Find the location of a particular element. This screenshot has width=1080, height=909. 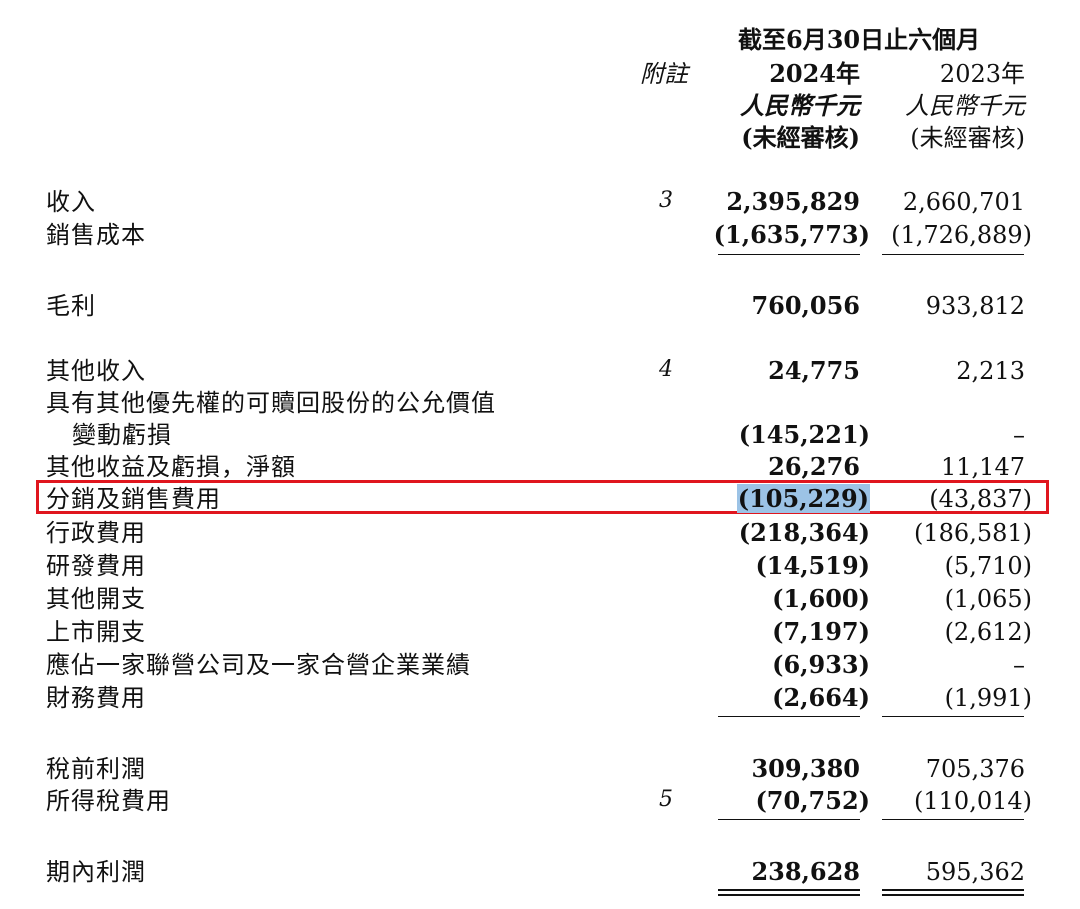

value-2024: (1,600) is located at coordinates (821, 598).